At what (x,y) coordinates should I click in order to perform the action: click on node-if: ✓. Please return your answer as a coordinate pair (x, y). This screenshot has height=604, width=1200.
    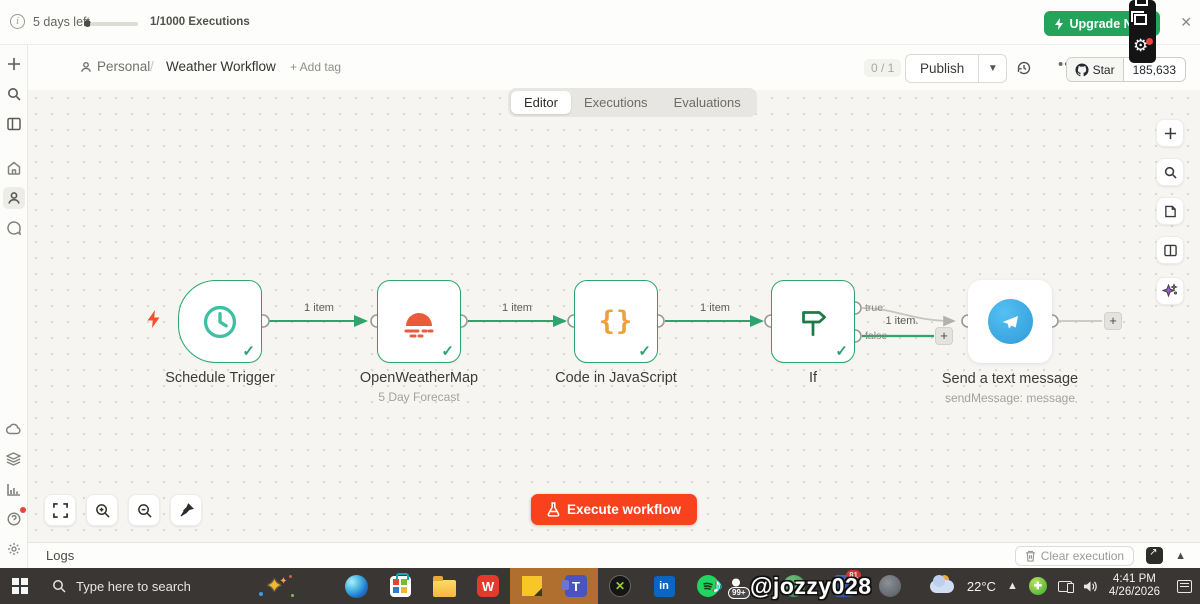
    Looking at the image, I should click on (813, 321).